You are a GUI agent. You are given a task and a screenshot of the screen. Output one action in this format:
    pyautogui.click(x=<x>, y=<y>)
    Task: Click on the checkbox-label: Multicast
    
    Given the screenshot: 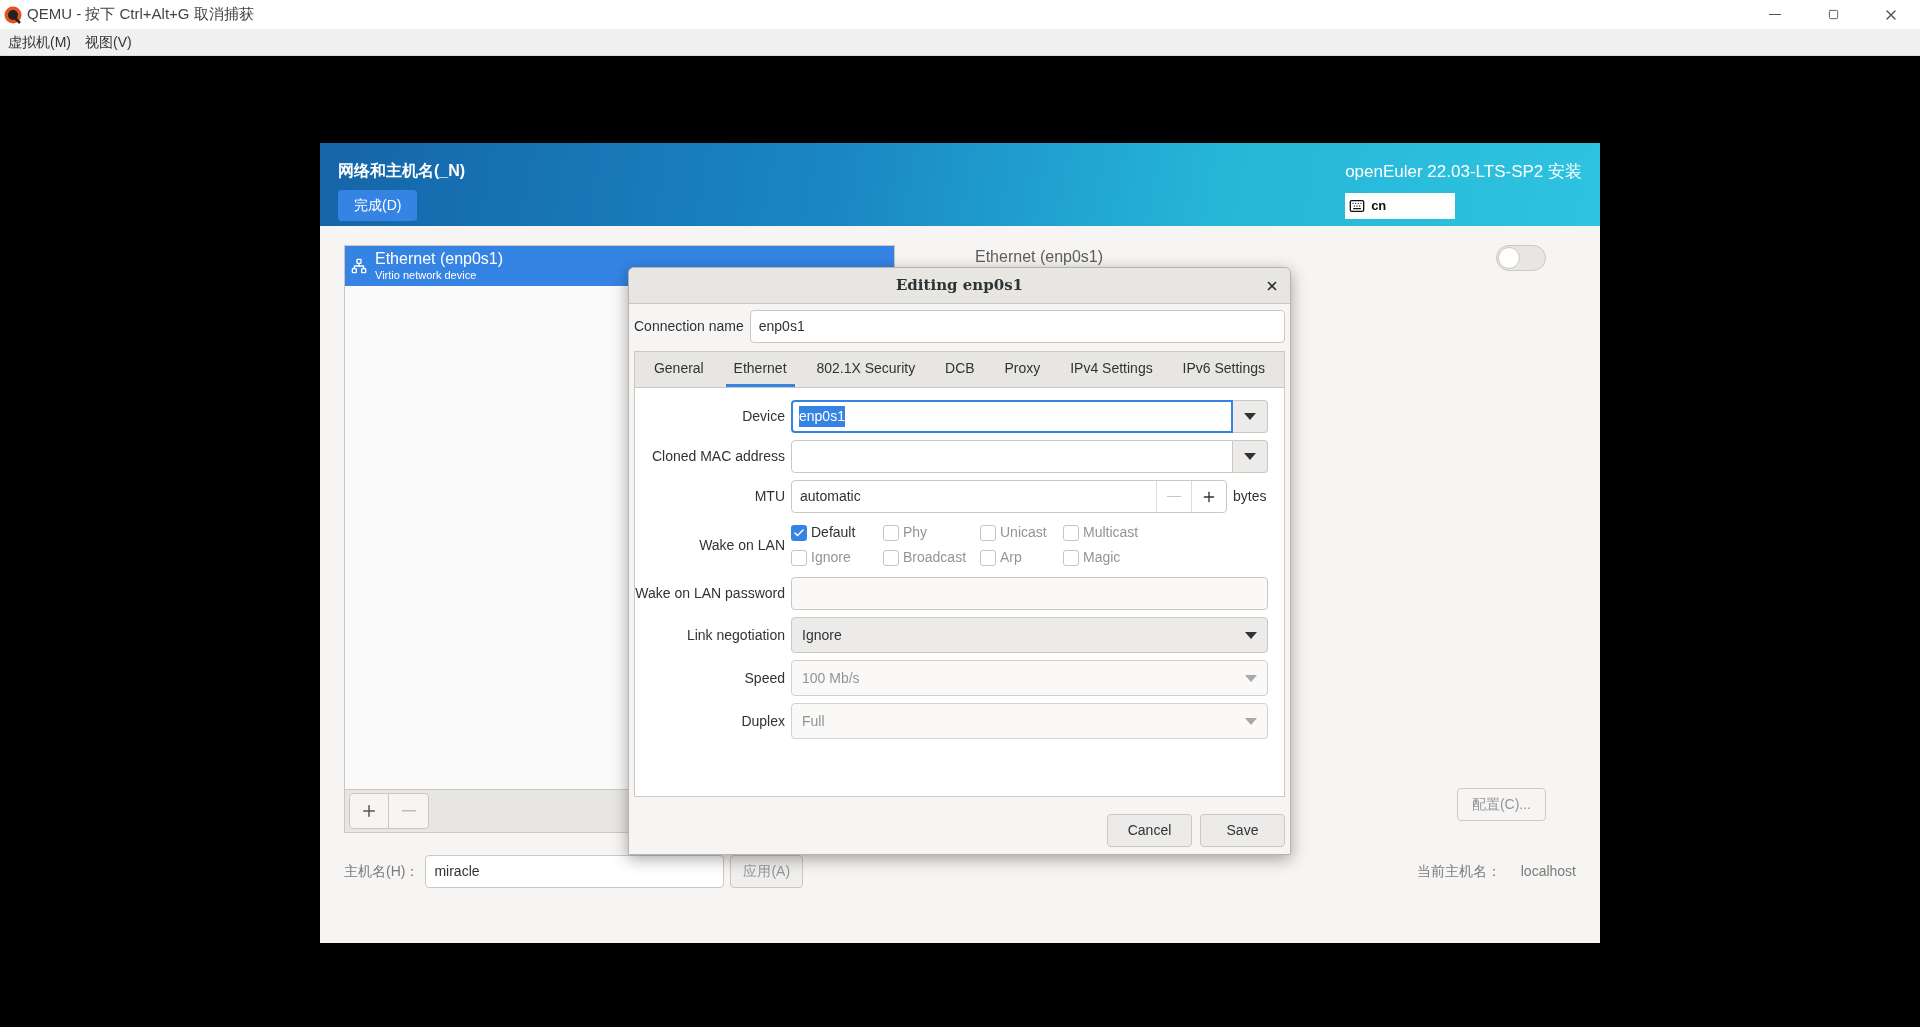 What is the action you would take?
    pyautogui.click(x=1111, y=532)
    